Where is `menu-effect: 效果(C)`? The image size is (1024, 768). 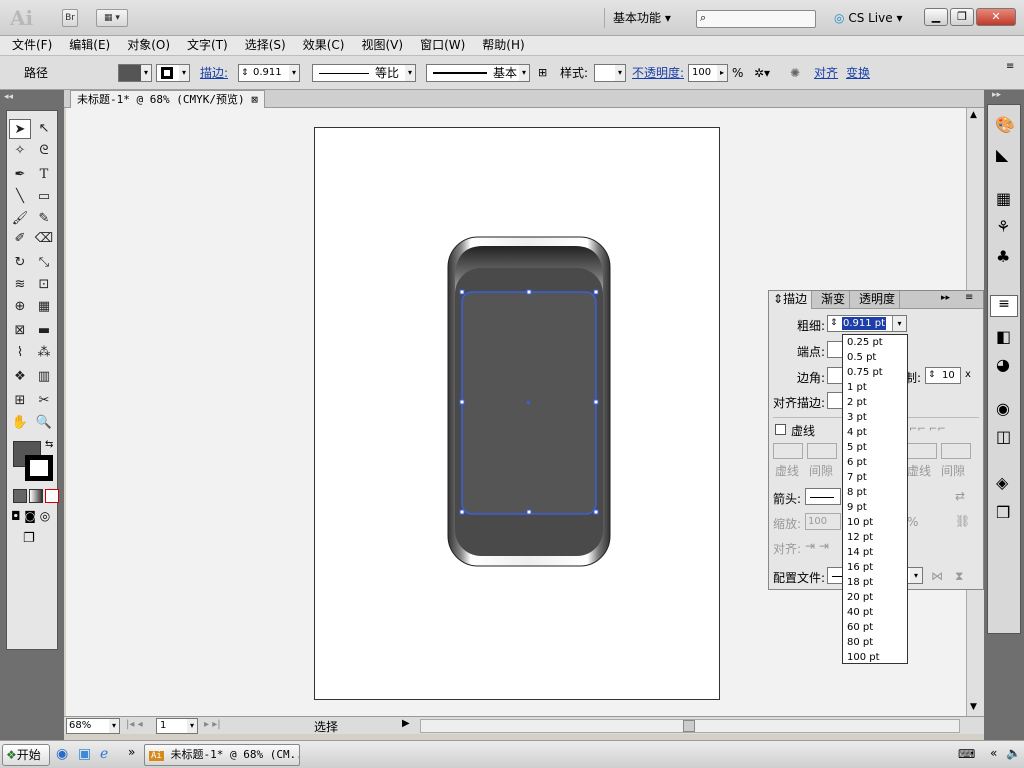
menu-effect: 效果(C) is located at coordinates (324, 45).